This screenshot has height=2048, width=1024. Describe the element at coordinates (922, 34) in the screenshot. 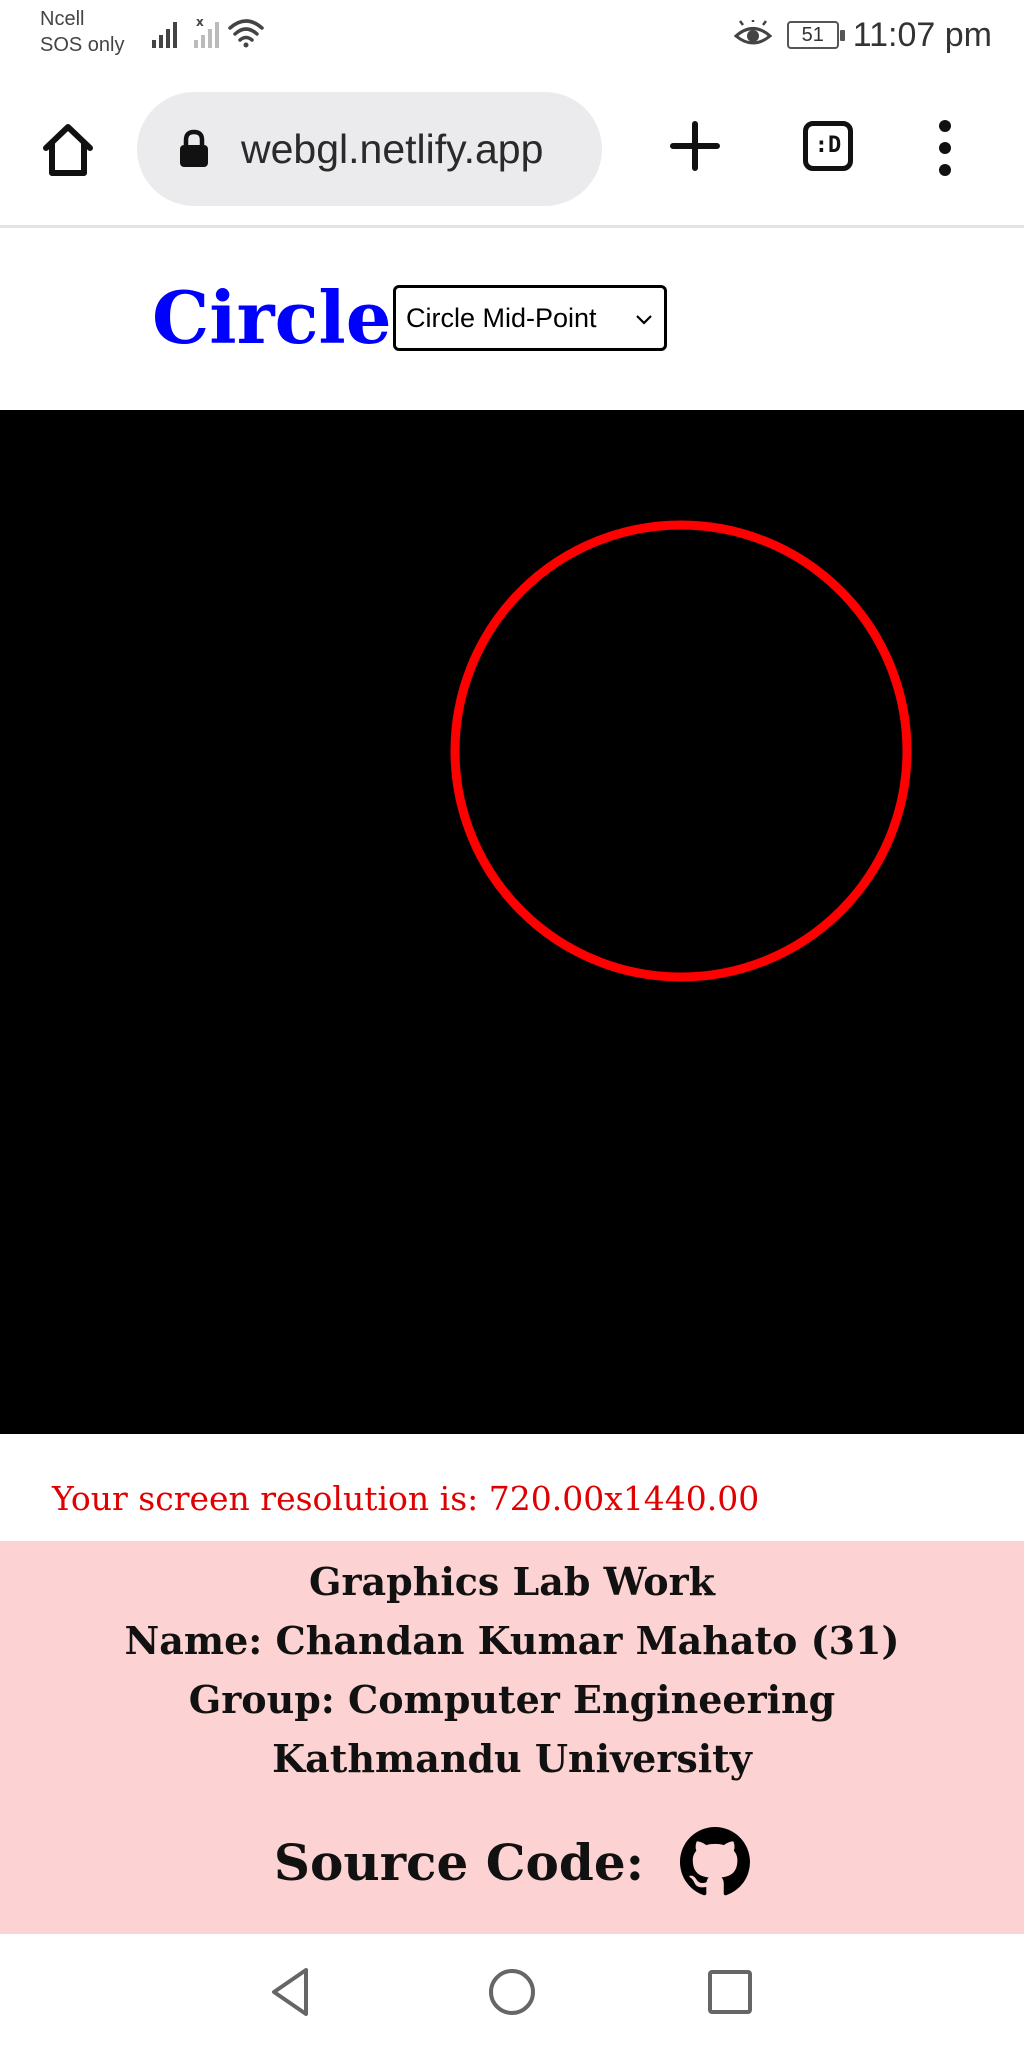

I see `clock: 11:07 pm` at that location.